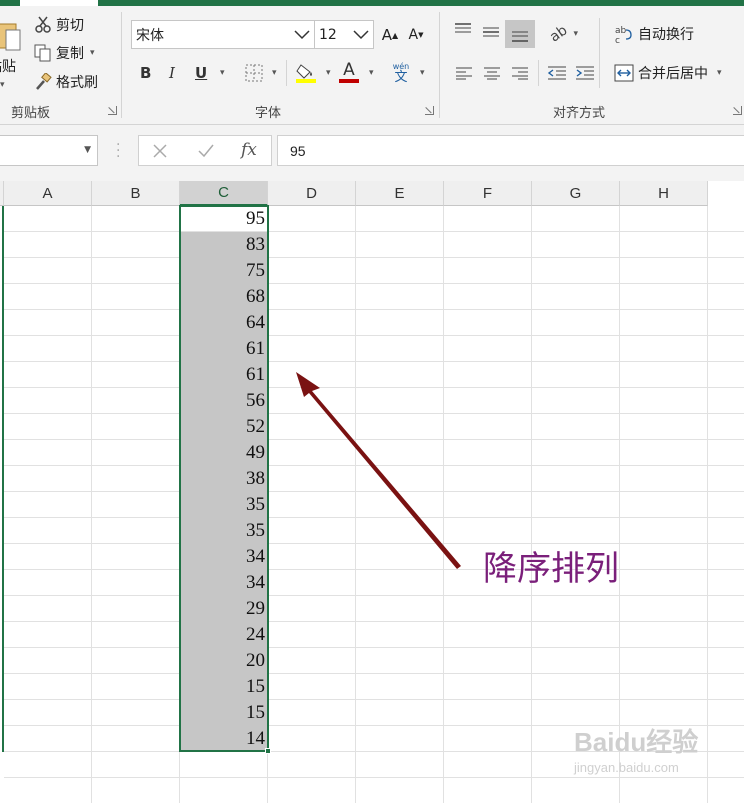 The height and width of the screenshot is (803, 744). Describe the element at coordinates (312, 193) in the screenshot. I see `column-header-d: D` at that location.